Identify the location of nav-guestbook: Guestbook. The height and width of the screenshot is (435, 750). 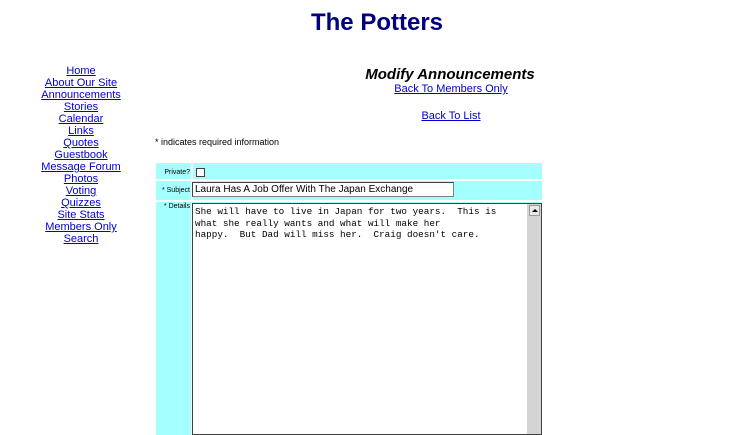
(81, 155).